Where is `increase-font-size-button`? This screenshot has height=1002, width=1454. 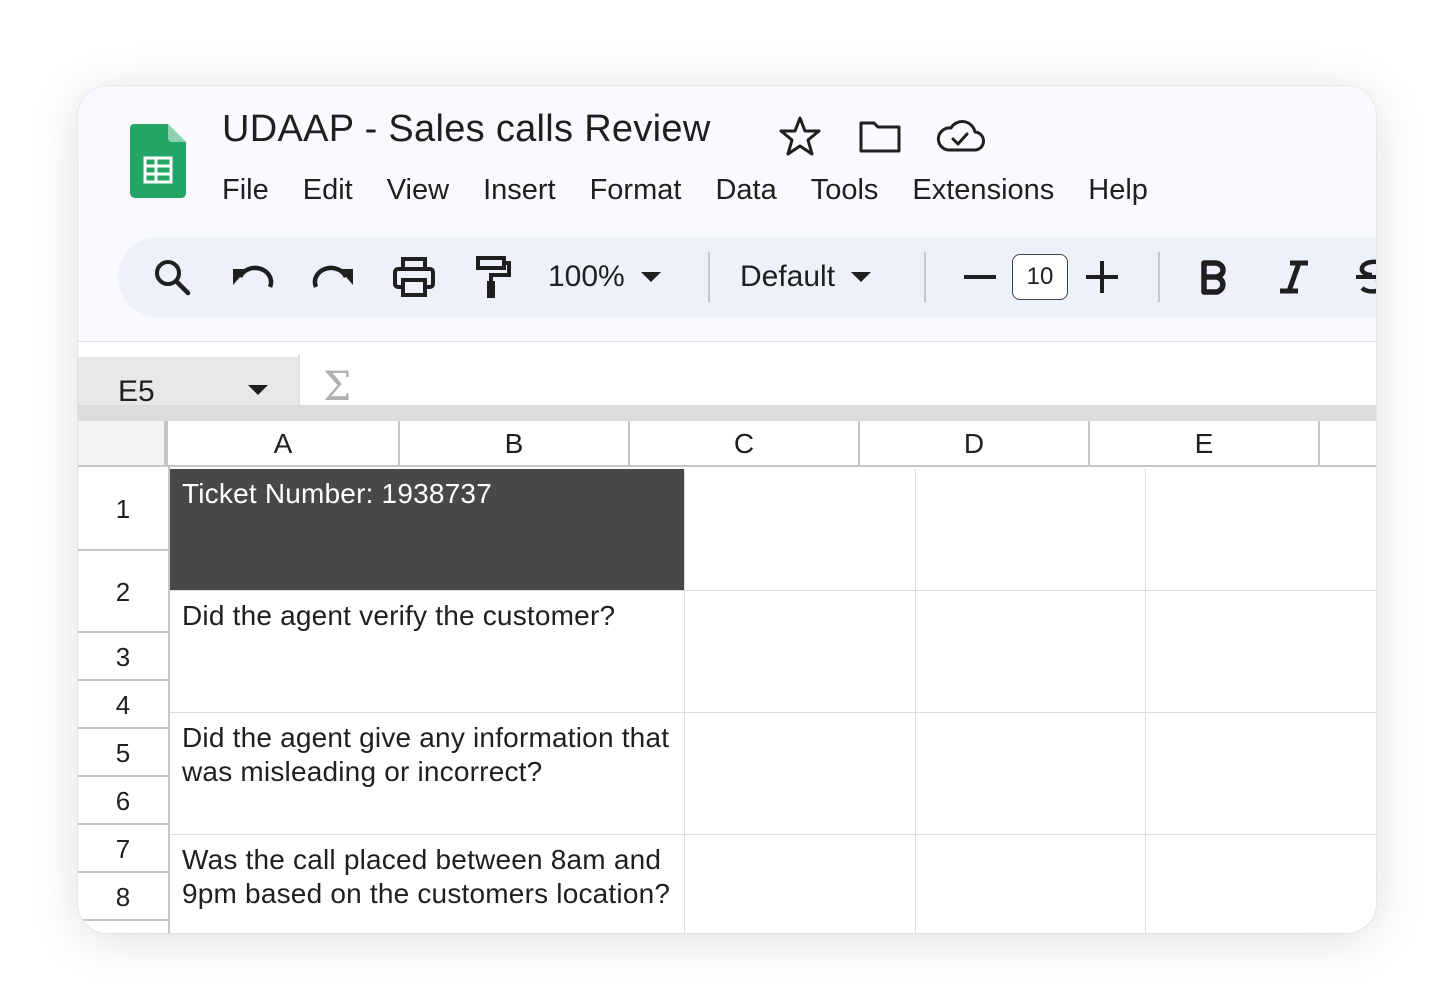 increase-font-size-button is located at coordinates (1102, 277).